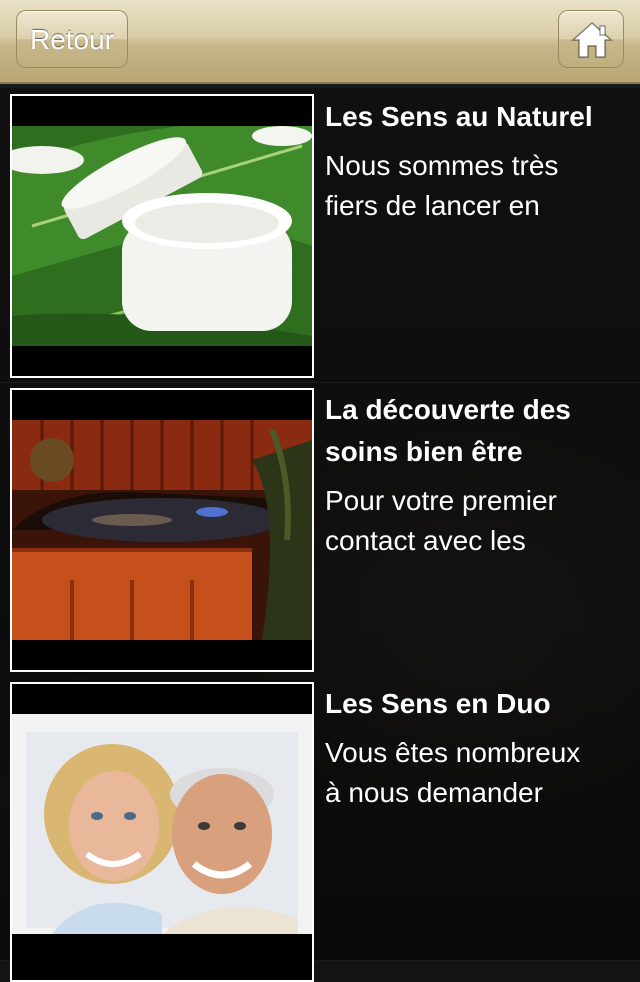 The image size is (640, 982). Describe the element at coordinates (441, 500) in the screenshot. I see `article-excerpt-line: Pour votre premier` at that location.